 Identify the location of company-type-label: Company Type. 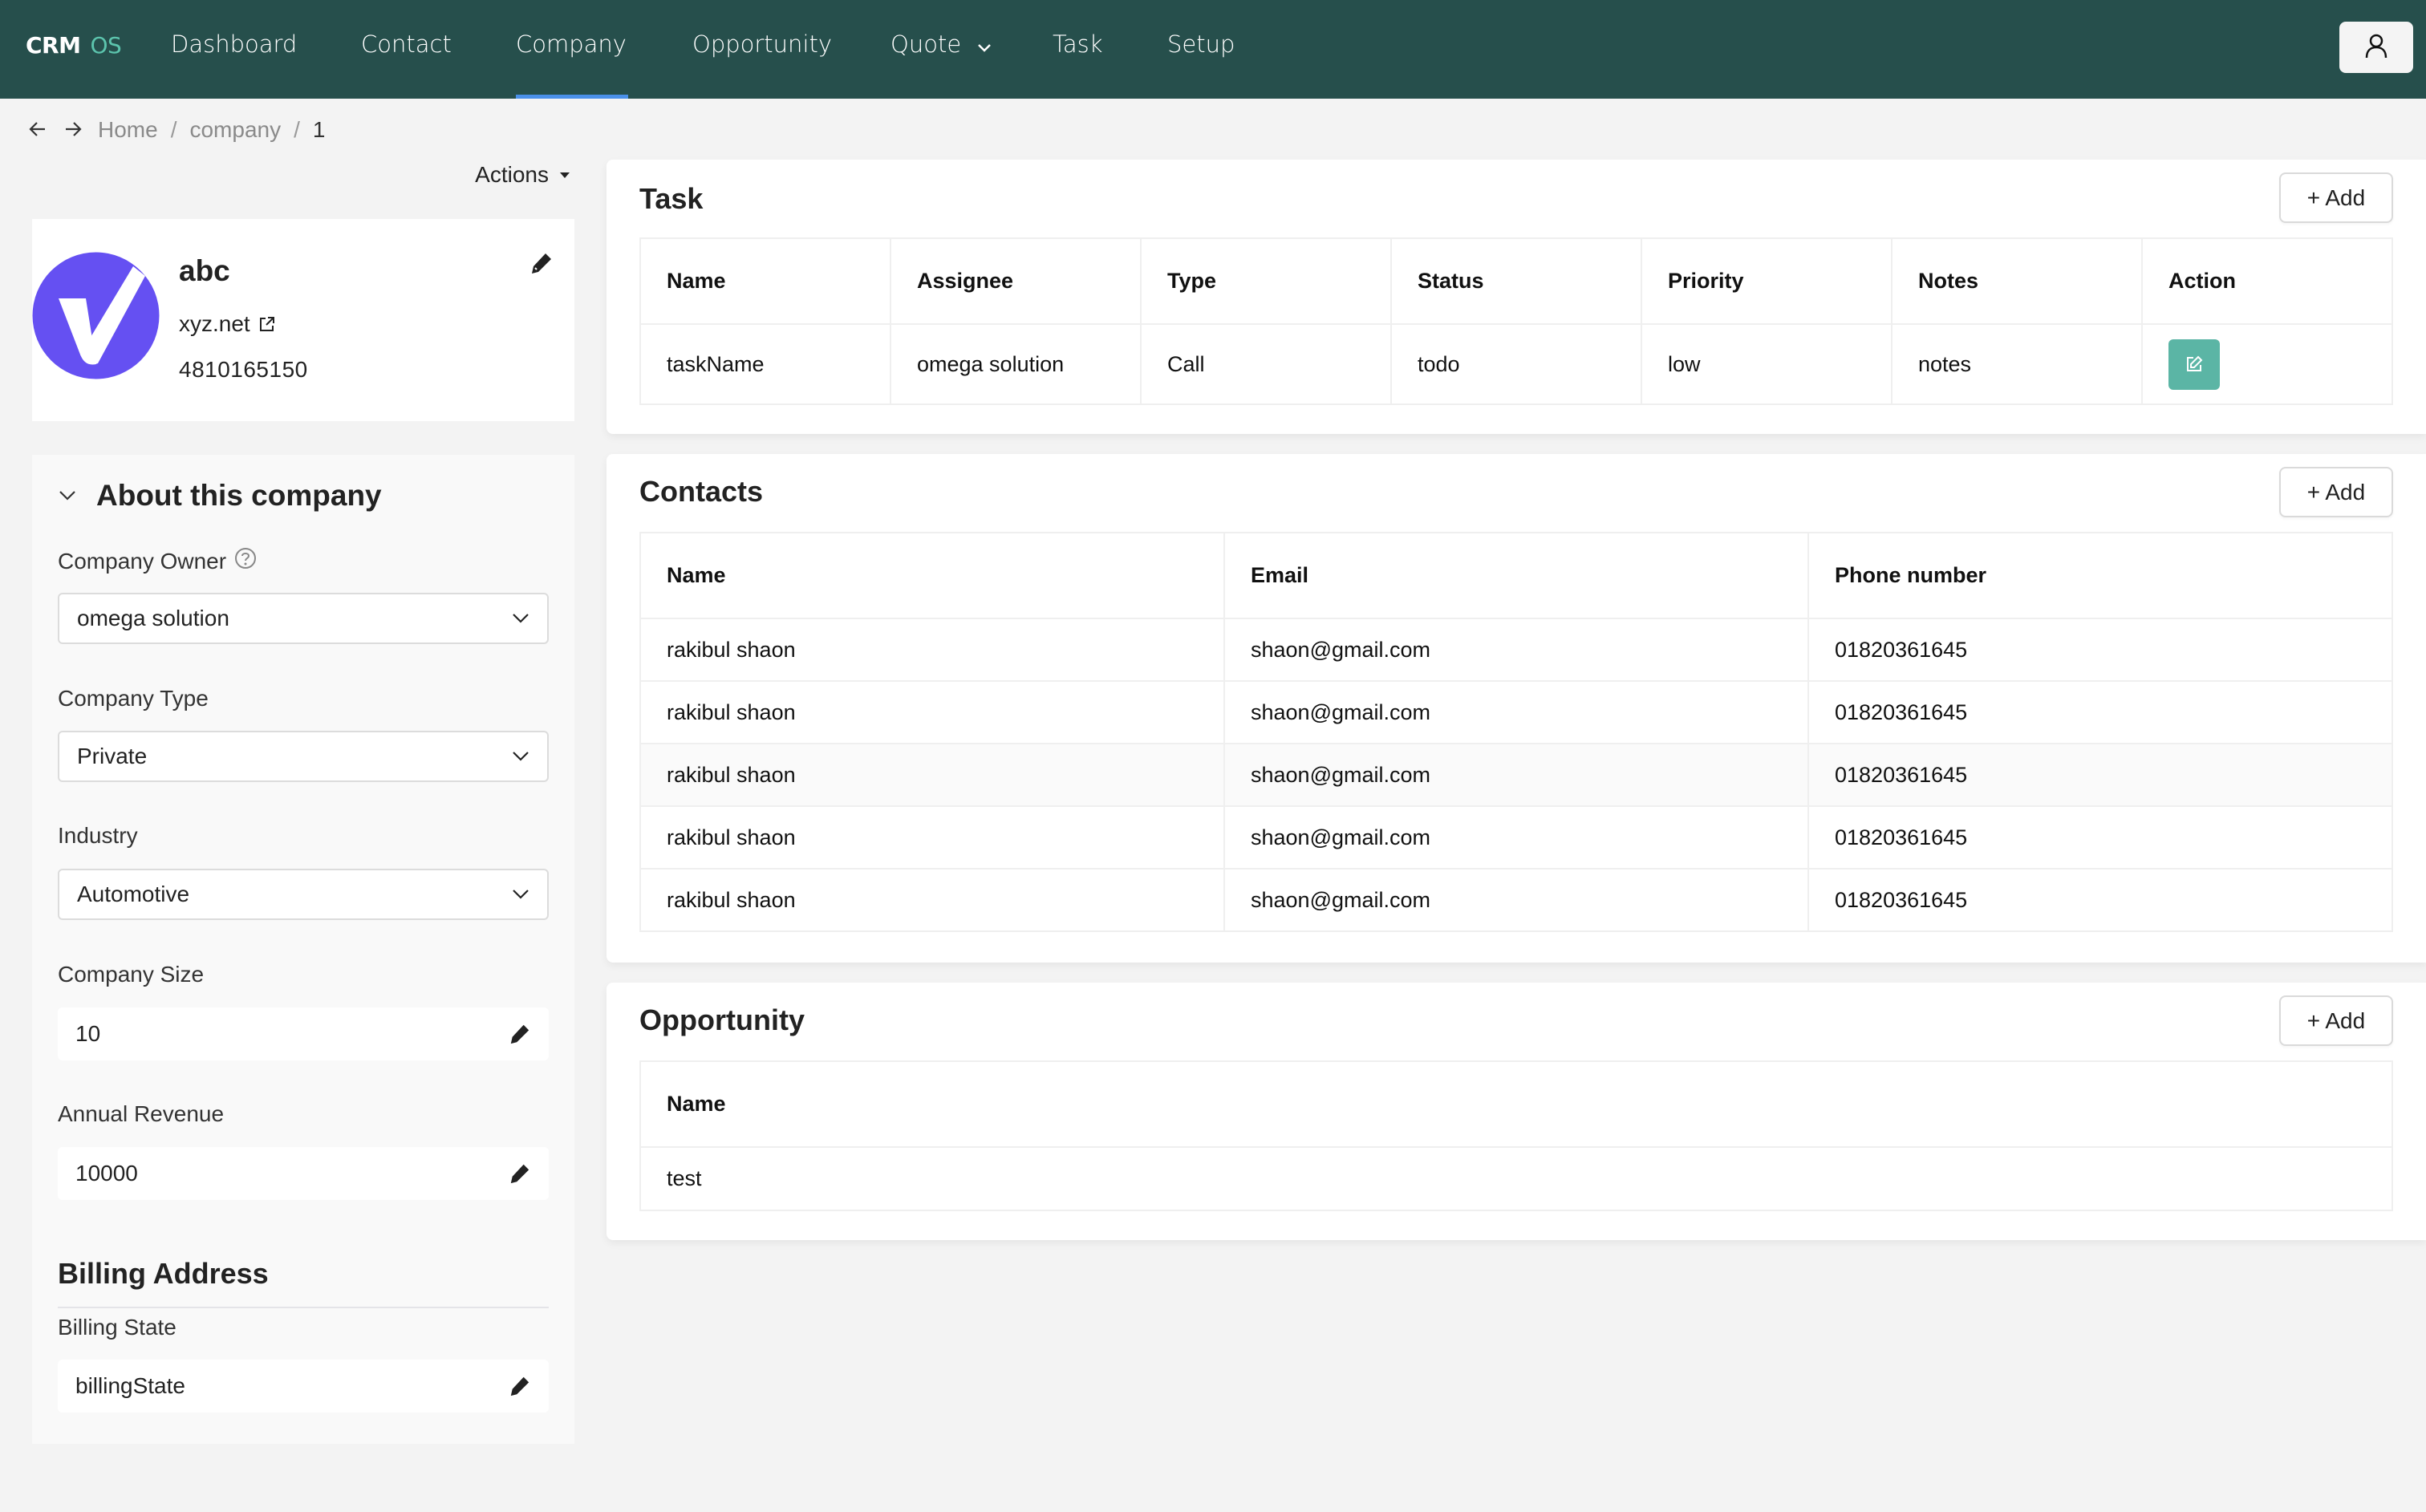
(133, 698).